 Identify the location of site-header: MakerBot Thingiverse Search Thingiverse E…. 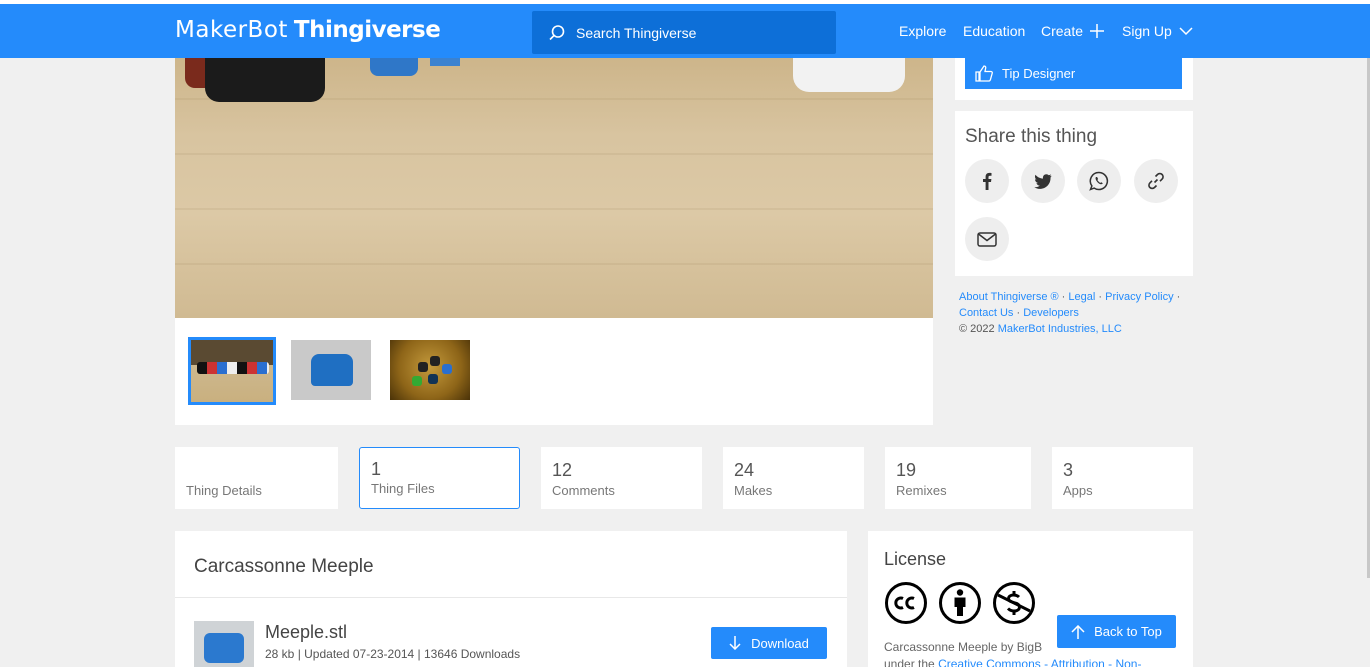
(685, 31).